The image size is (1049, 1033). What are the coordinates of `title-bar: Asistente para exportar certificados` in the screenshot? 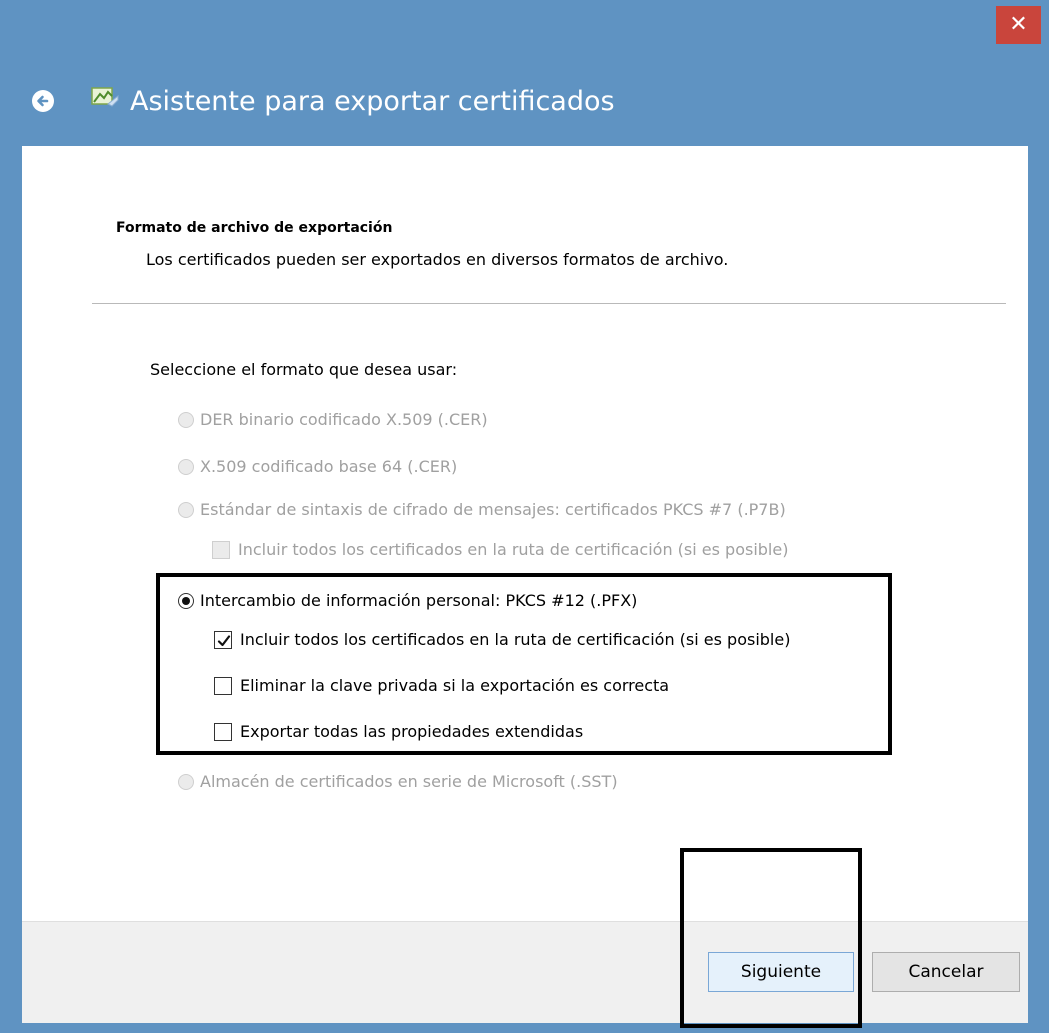 It's located at (524, 104).